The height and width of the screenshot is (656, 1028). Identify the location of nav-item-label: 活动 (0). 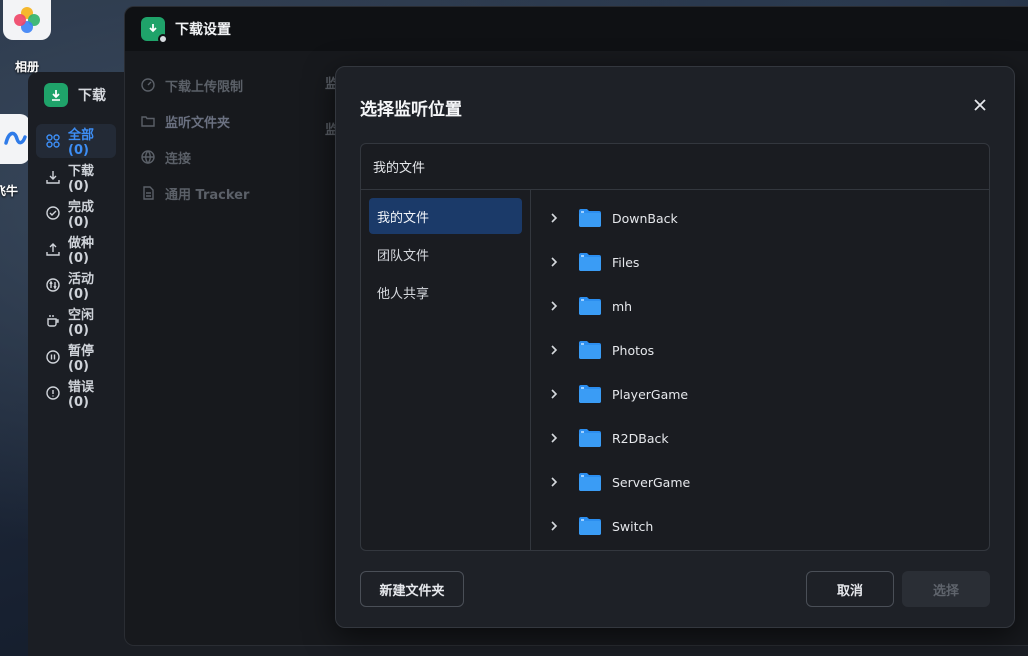
(81, 287).